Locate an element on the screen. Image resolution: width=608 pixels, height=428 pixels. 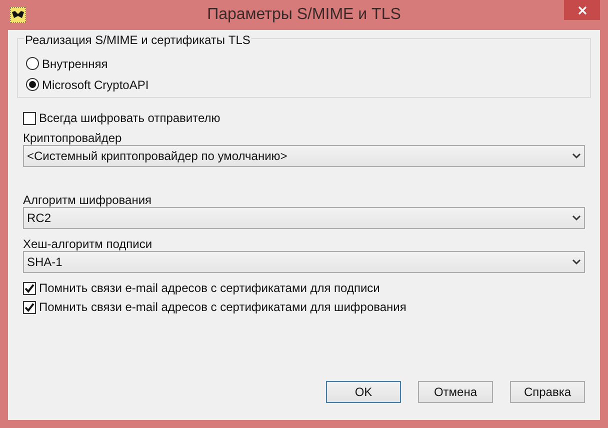
window-title: Параметры S/MIME и TLS is located at coordinates (304, 15).